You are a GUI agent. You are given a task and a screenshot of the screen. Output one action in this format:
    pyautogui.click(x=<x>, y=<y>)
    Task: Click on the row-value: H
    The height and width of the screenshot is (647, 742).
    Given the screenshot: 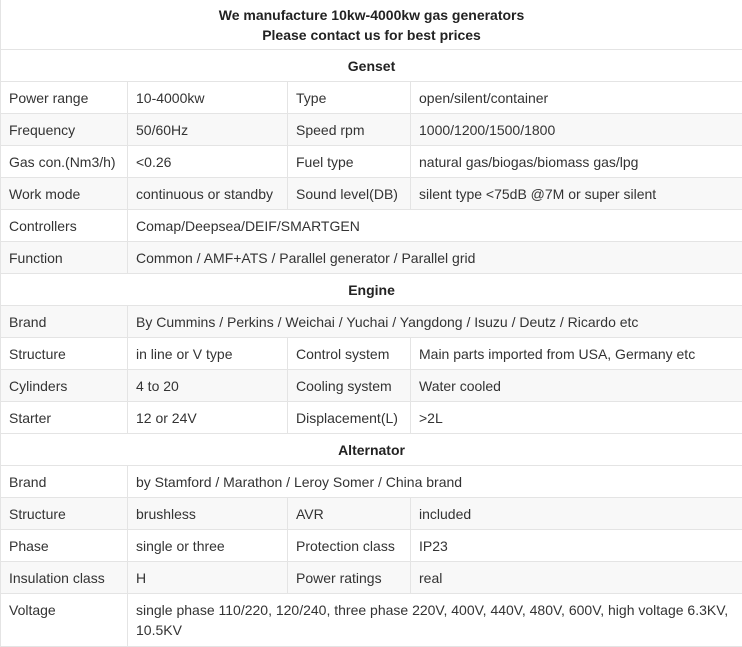 What is the action you would take?
    pyautogui.click(x=208, y=578)
    